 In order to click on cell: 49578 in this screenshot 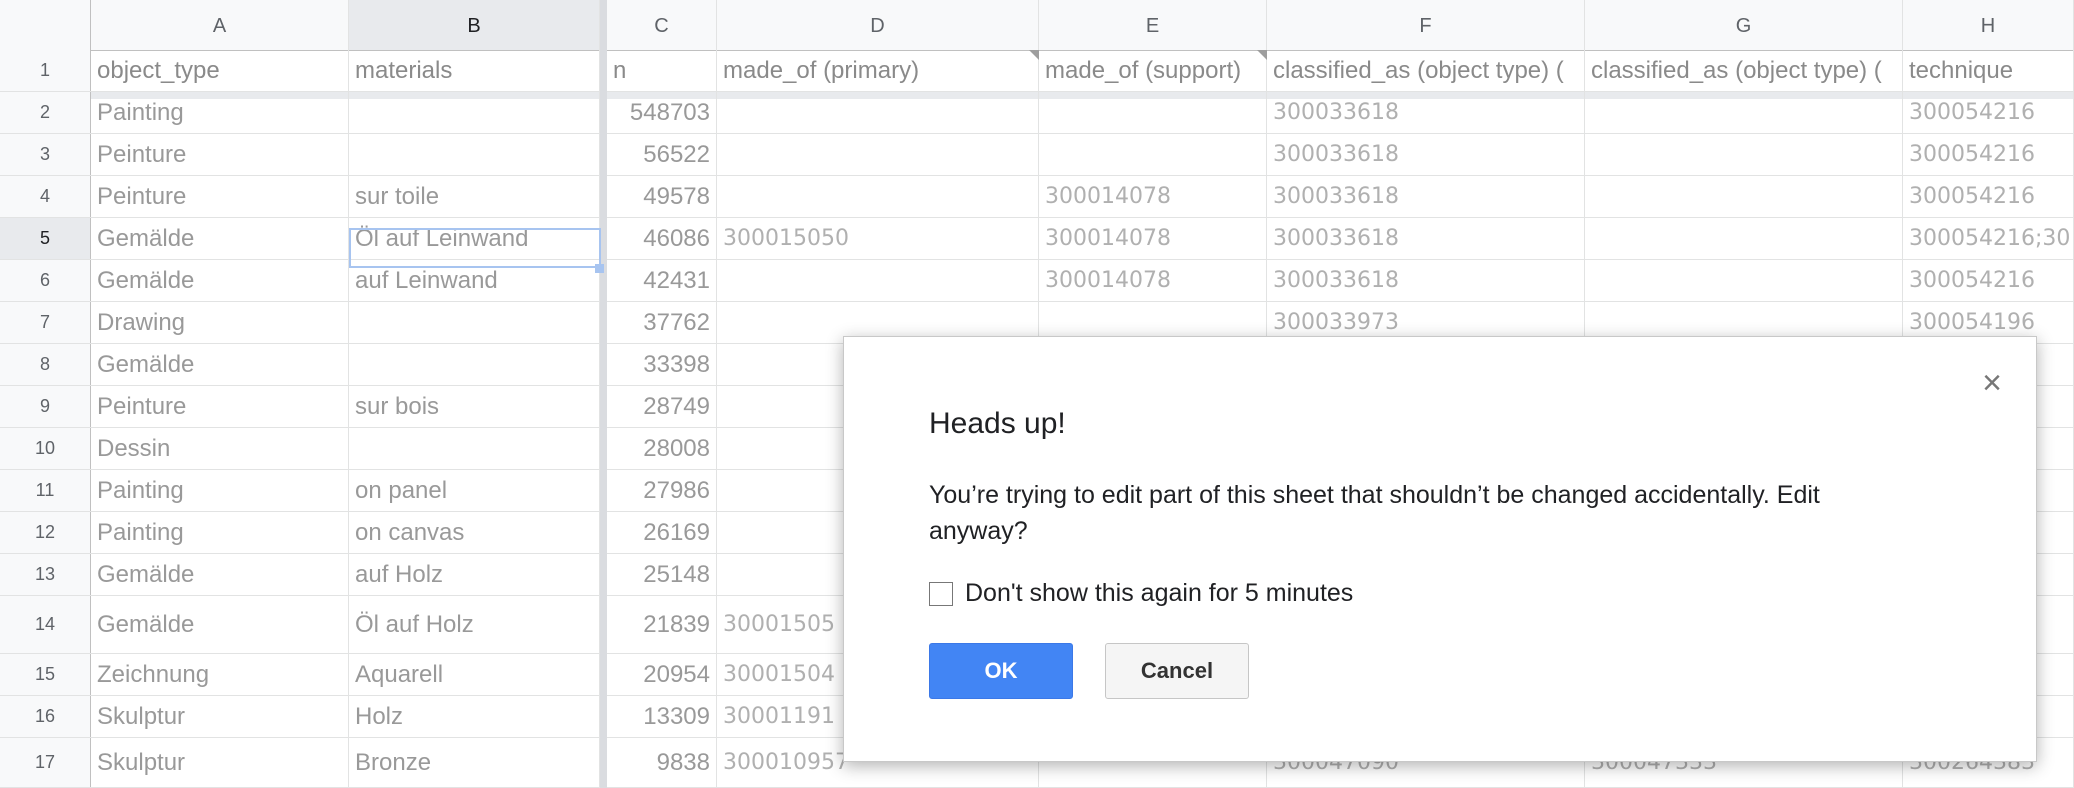, I will do `click(662, 196)`.